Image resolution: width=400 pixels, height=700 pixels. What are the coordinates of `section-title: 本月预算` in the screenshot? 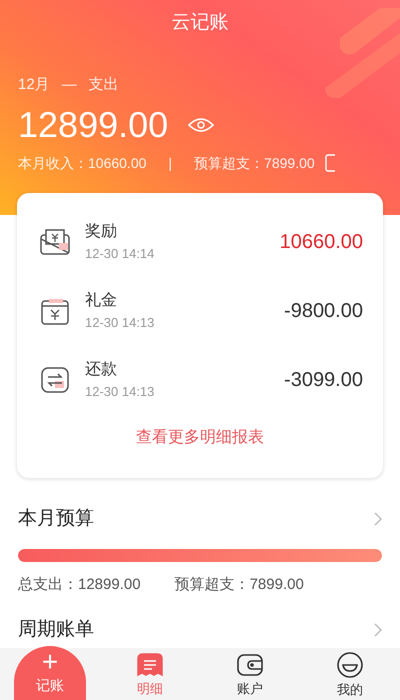 It's located at (56, 519).